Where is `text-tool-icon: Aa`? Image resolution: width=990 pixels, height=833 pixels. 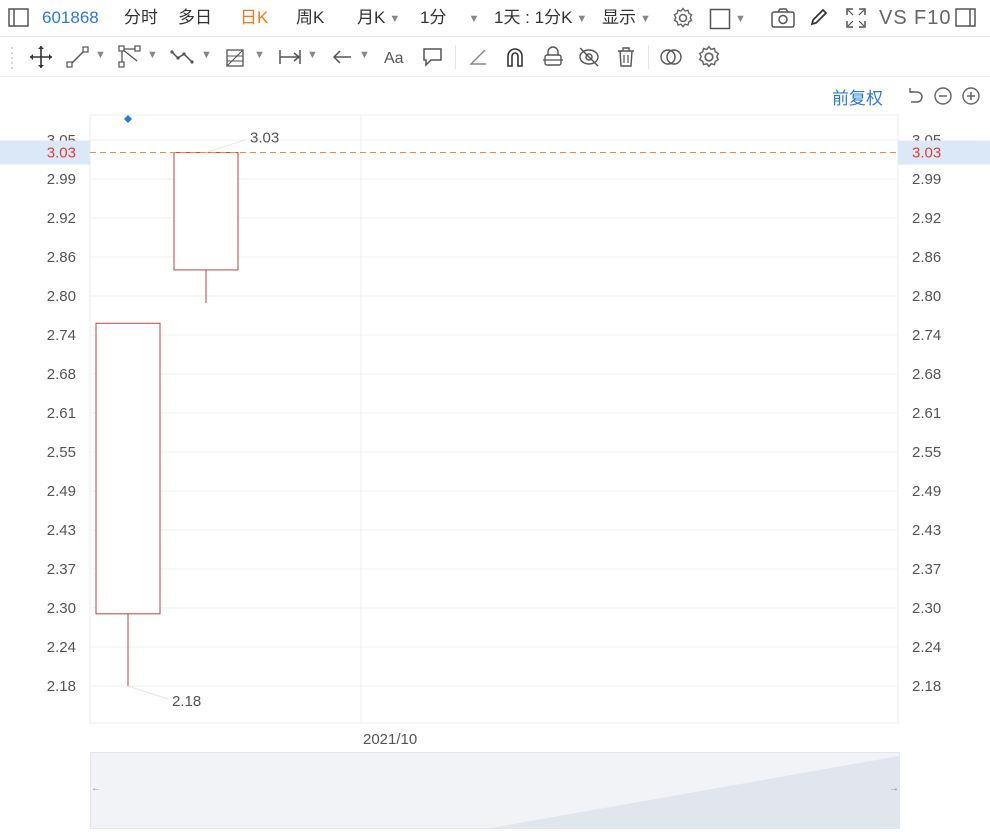
text-tool-icon: Aa is located at coordinates (395, 57).